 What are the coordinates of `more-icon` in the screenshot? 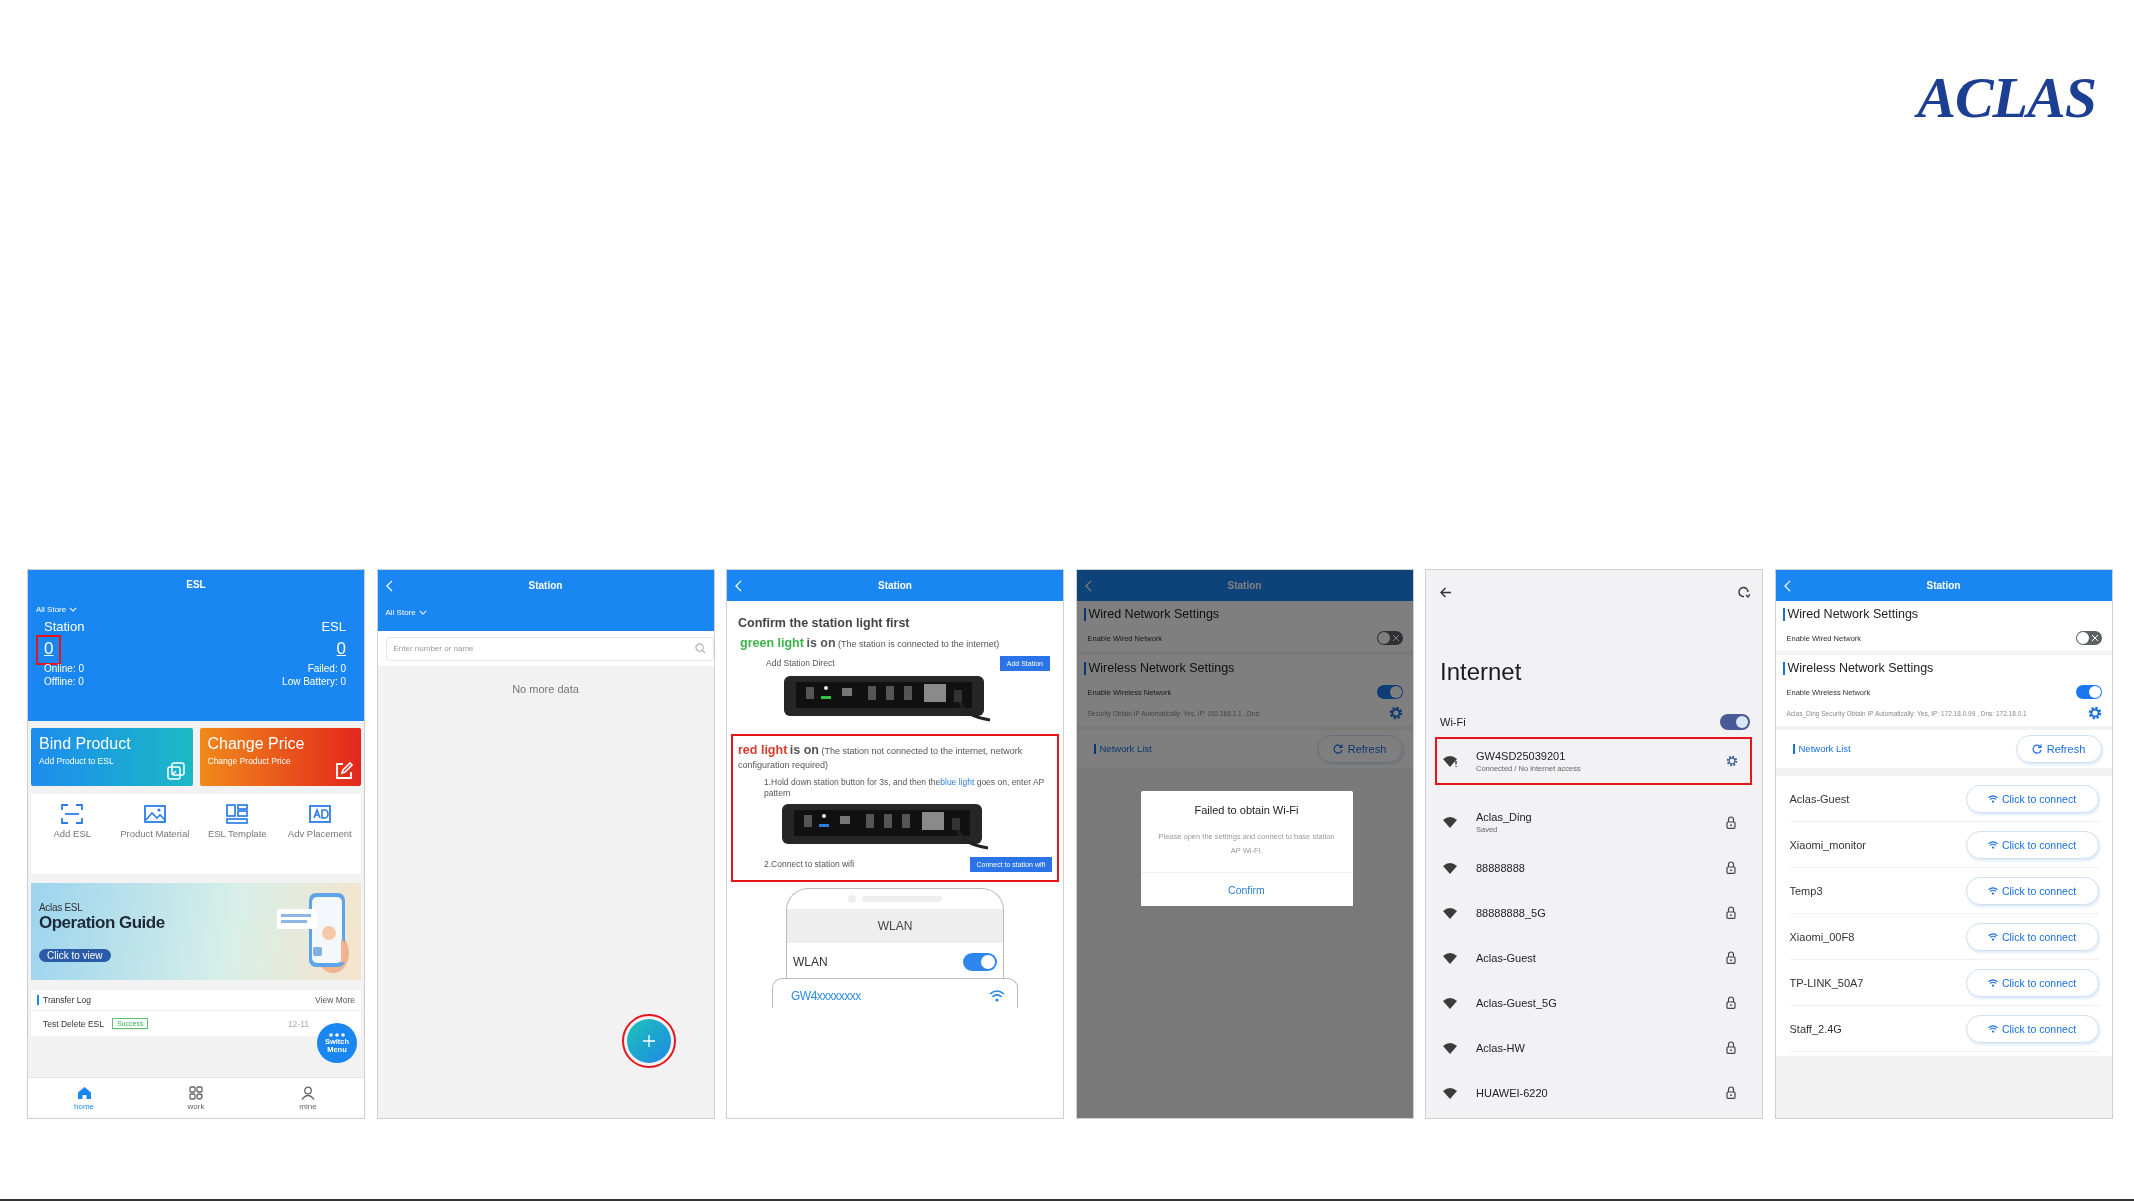 It's located at (337, 1034).